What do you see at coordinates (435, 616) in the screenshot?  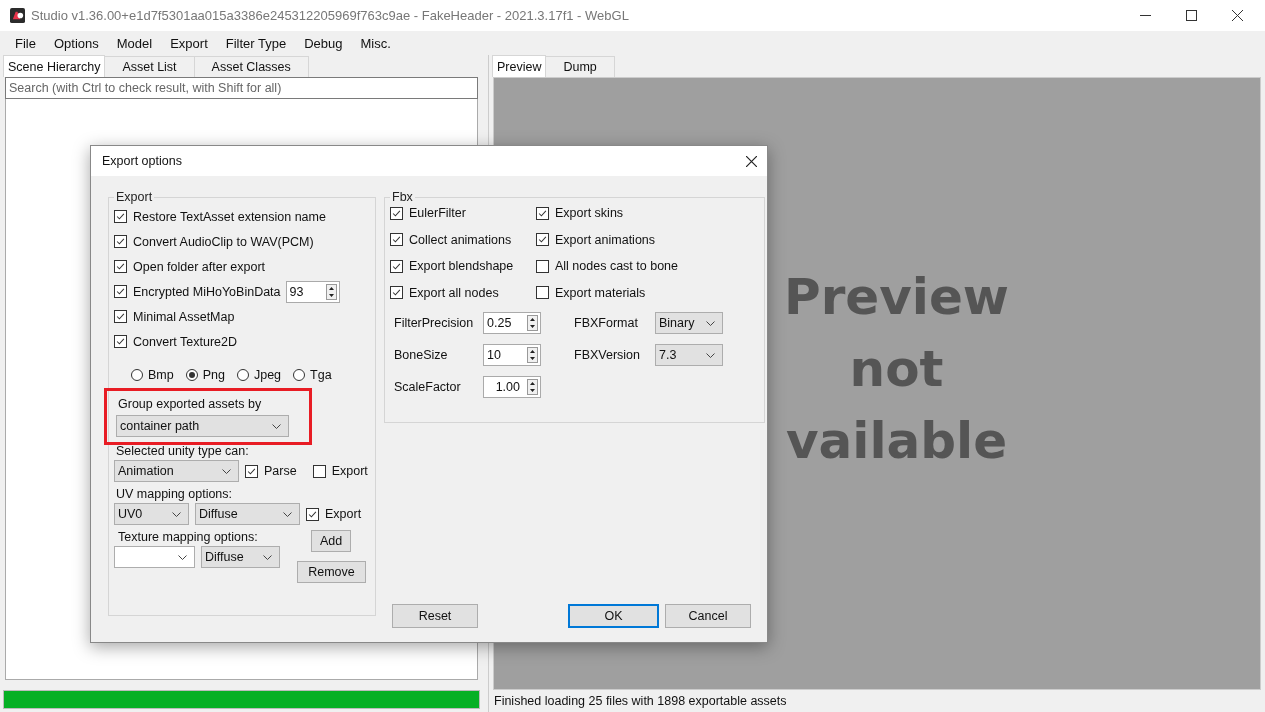 I see `reset-button: Reset` at bounding box center [435, 616].